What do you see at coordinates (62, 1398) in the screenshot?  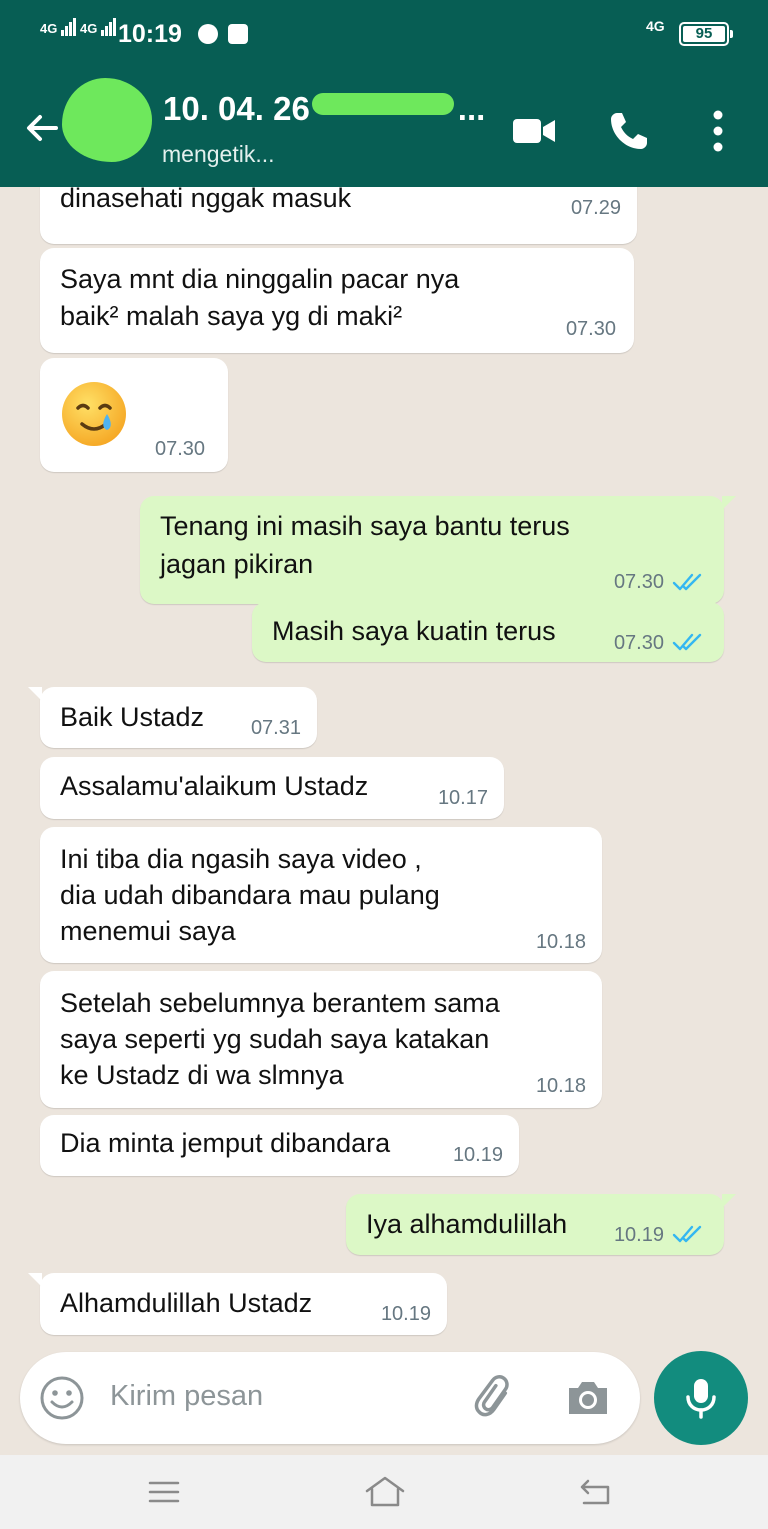 I see `emoji-icon` at bounding box center [62, 1398].